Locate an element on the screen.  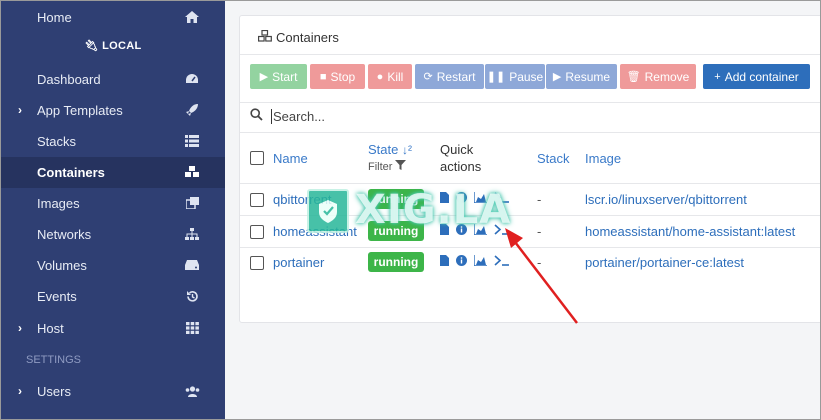
refresh-icon: ⟳ is located at coordinates (428, 77).